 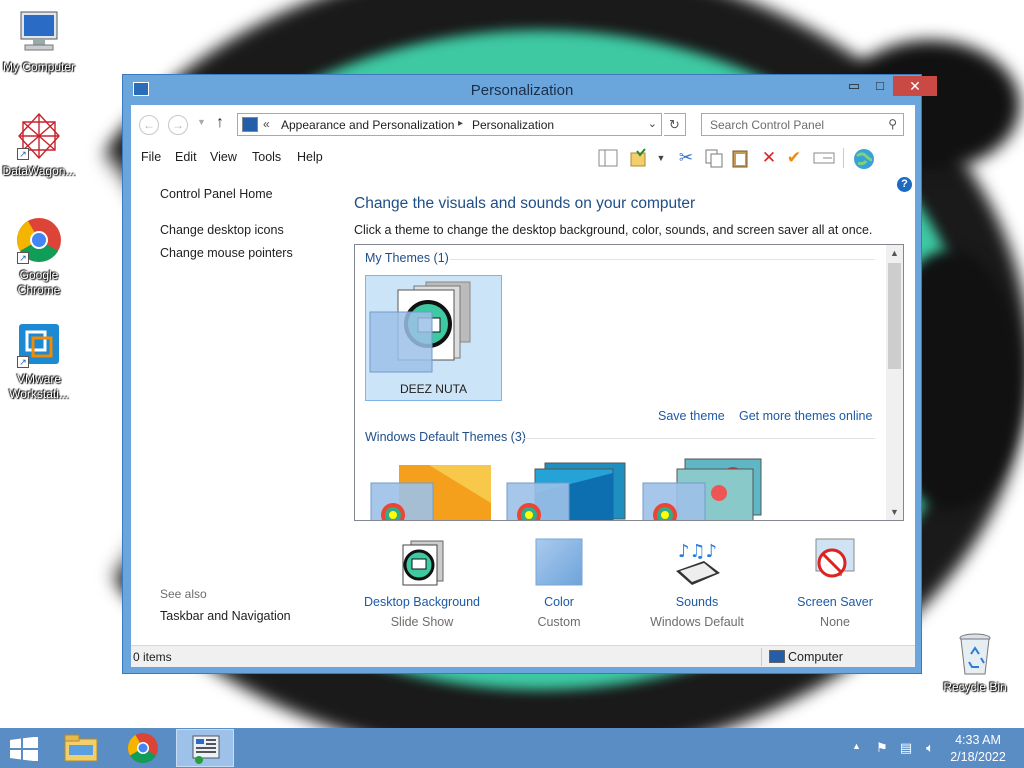 I want to click on status-bar: 0 items Computer, so click(x=523, y=656).